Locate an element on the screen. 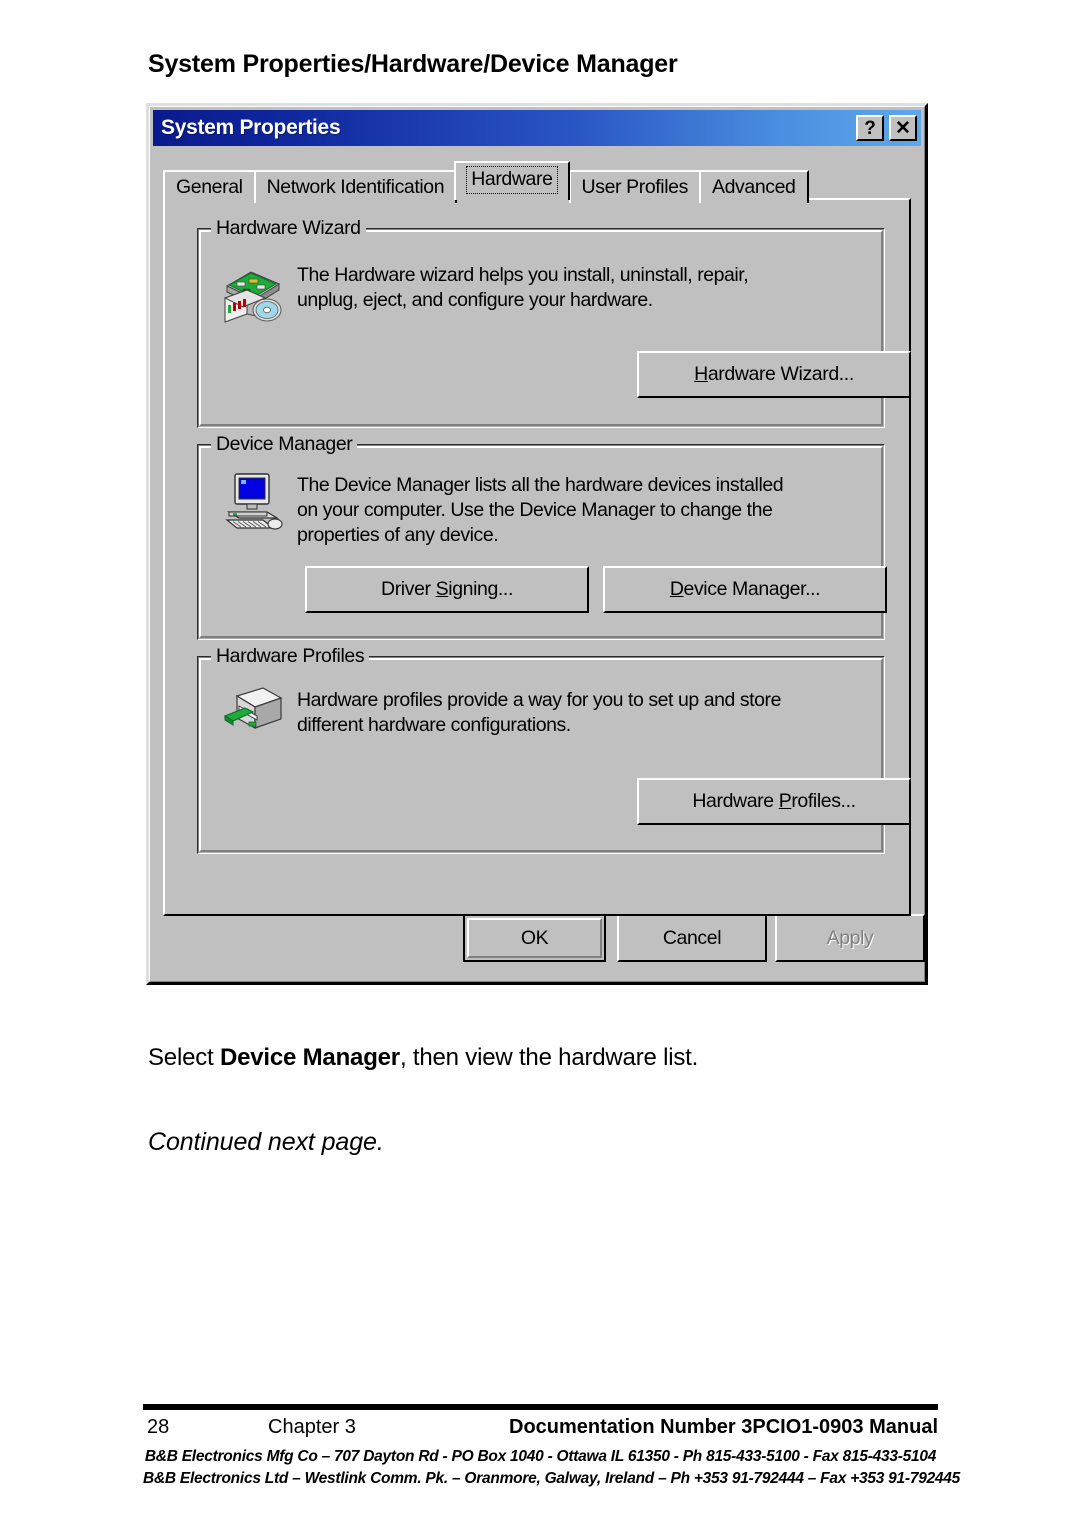  hardware-profiles-icon is located at coordinates (254, 713).